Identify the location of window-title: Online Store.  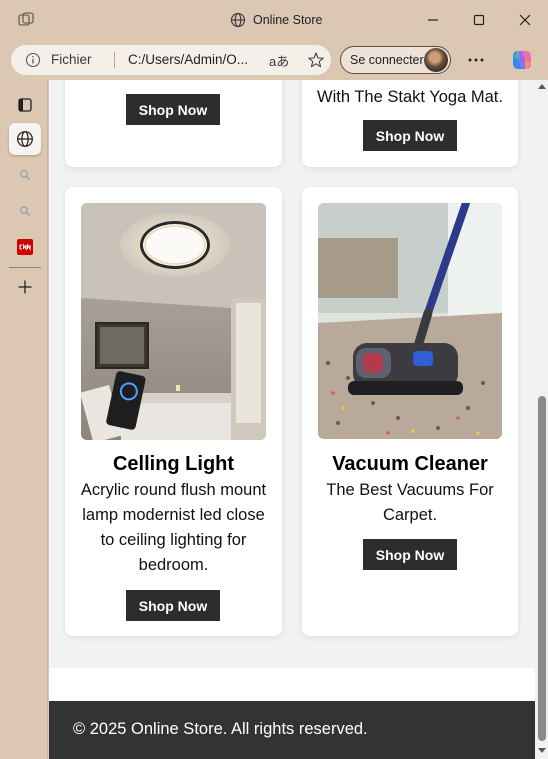
(276, 20).